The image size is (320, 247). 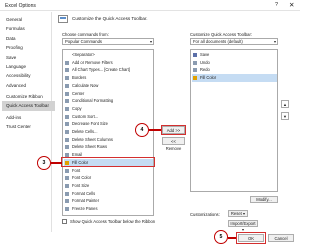 I want to click on list-item: Add or Remove Filters, so click(x=108, y=63).